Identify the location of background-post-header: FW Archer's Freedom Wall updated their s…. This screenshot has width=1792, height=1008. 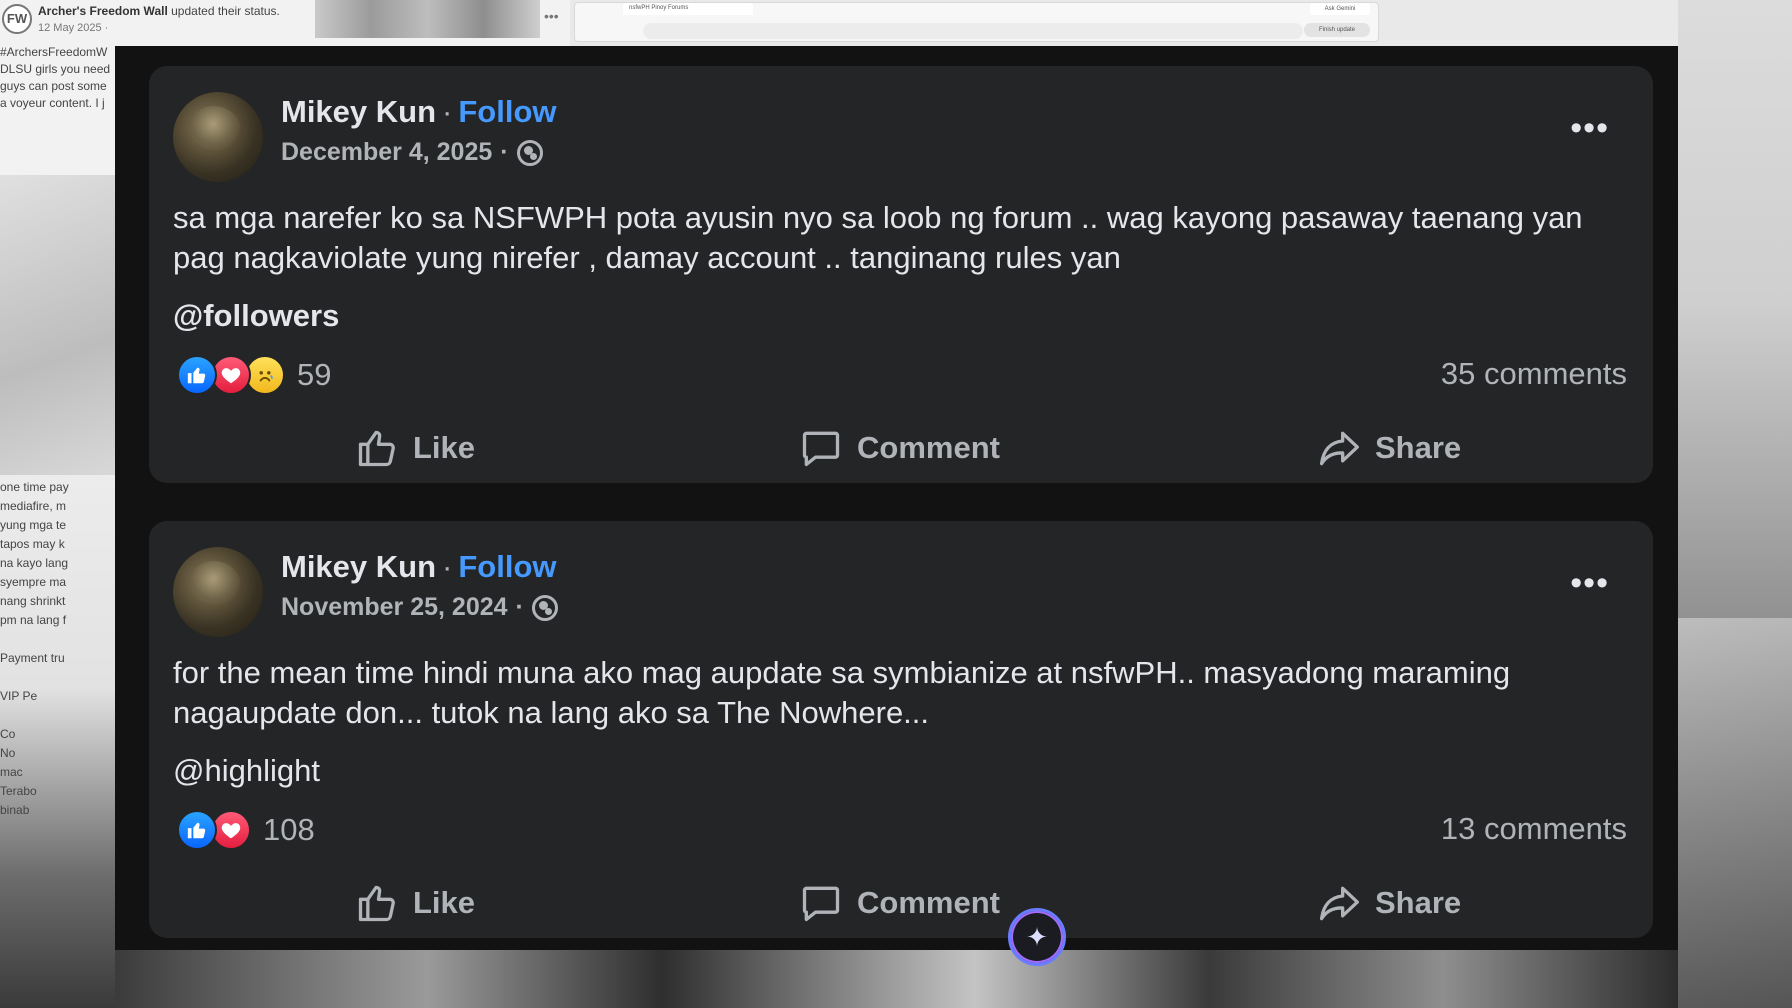
(157, 24).